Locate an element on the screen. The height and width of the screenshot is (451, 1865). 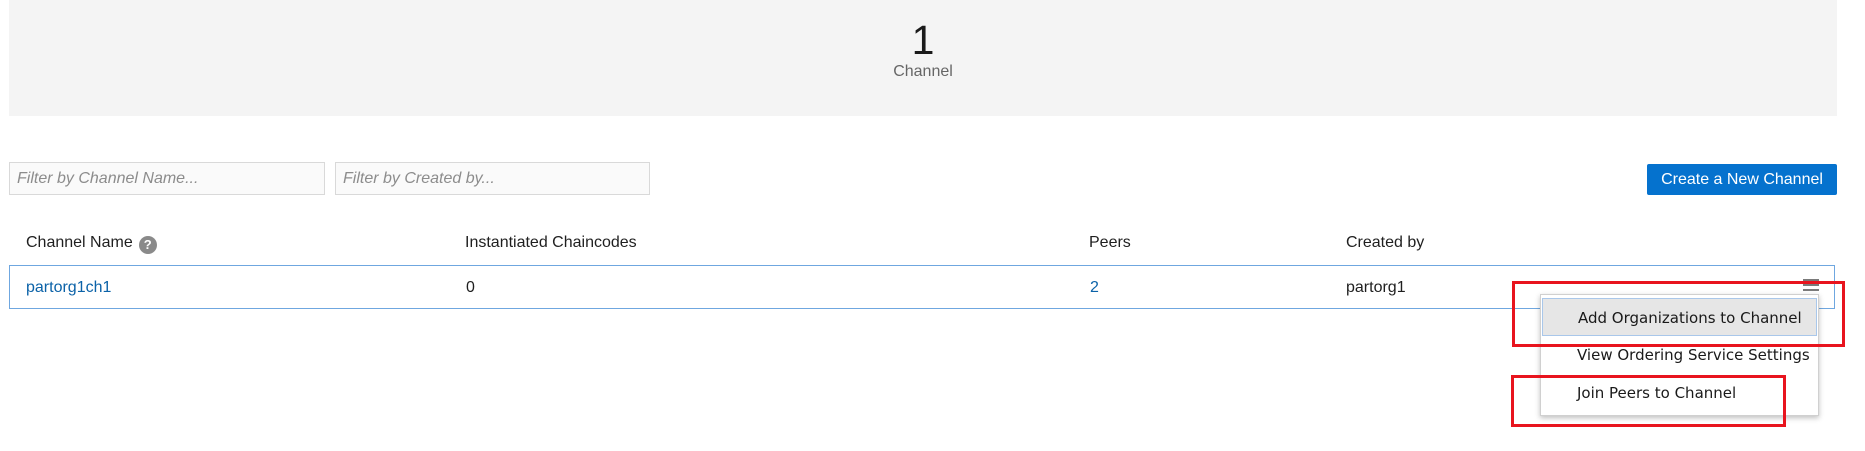
menu-item-view-ordering-service-settings: View Ordering Service Settings is located at coordinates (1679, 355).